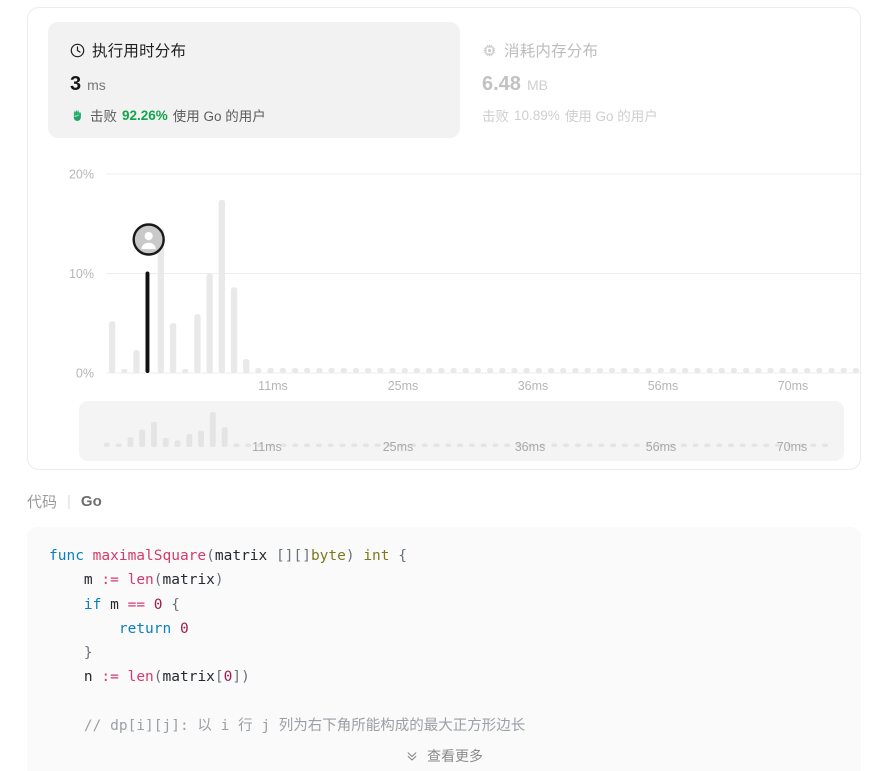 The width and height of the screenshot is (895, 771). I want to click on chart-bar-highlighted, so click(147, 322).